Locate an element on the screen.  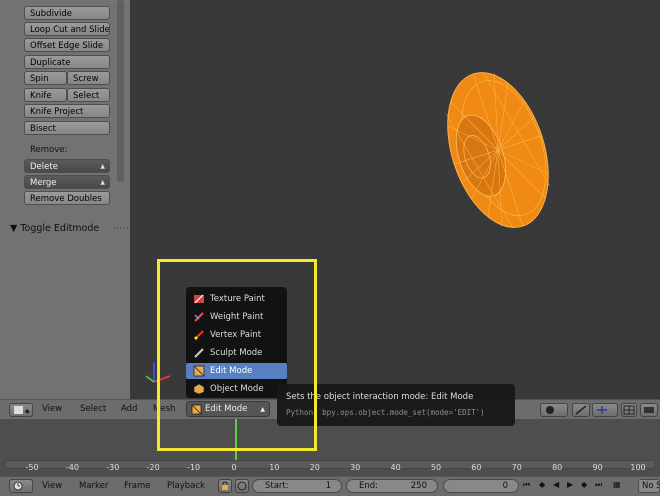
clock-icon is located at coordinates (18, 486).